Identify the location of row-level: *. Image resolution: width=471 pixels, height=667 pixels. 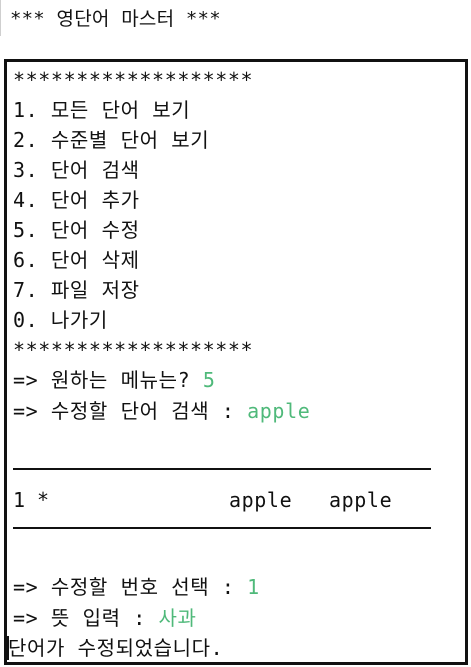
(43, 500).